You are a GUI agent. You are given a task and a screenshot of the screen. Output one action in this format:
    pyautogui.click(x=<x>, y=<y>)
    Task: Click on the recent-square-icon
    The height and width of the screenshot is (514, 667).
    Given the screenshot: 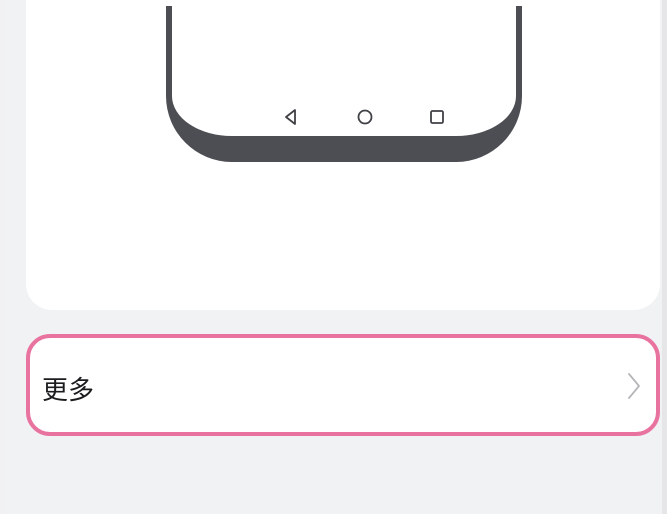 What is the action you would take?
    pyautogui.click(x=437, y=117)
    